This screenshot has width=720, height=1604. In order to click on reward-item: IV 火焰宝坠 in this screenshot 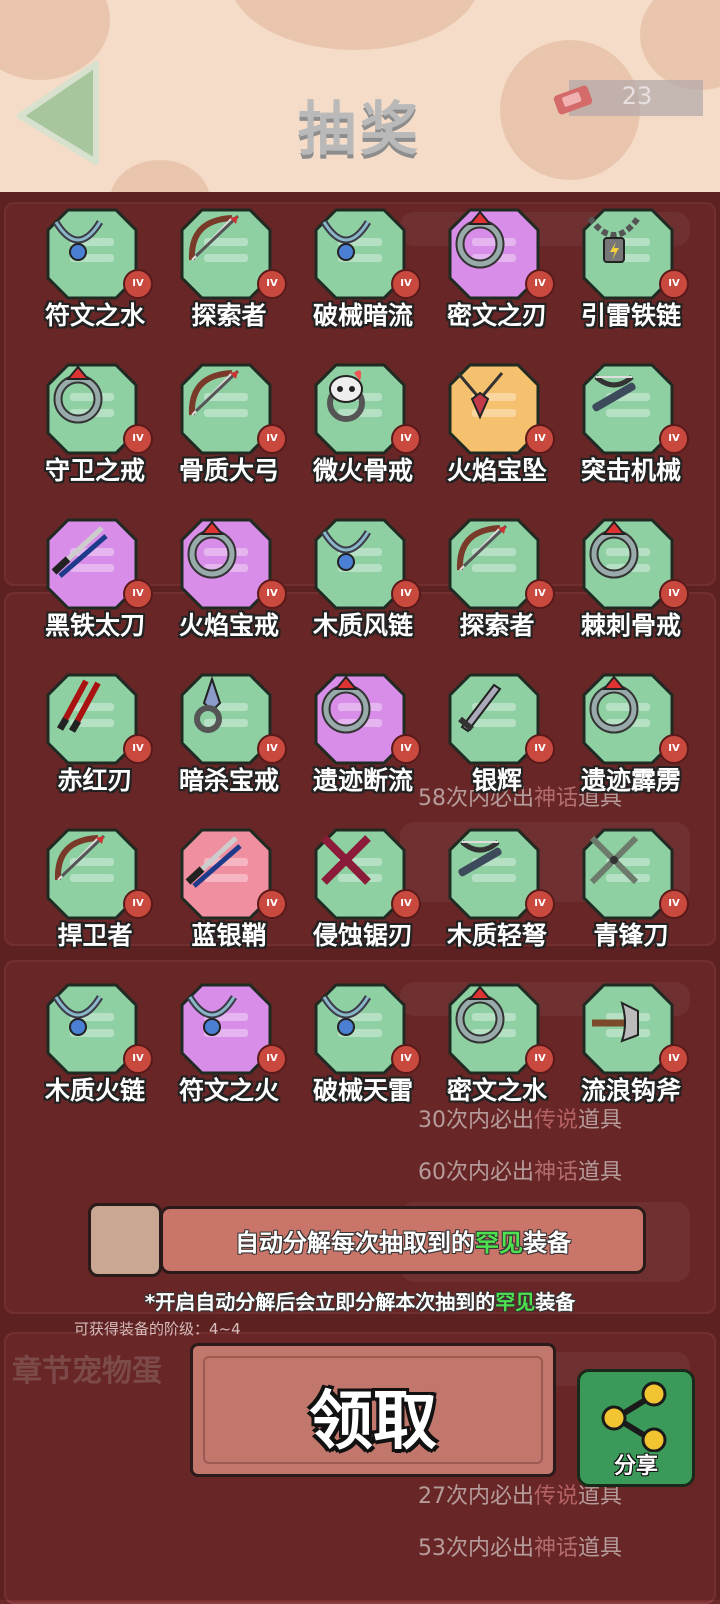, I will do `click(497, 421)`.